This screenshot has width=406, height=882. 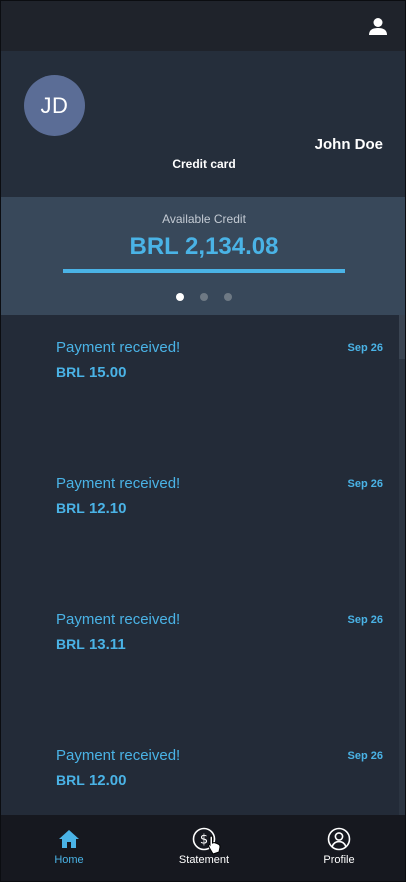 I want to click on nav-statement-label: Statement, so click(x=204, y=860).